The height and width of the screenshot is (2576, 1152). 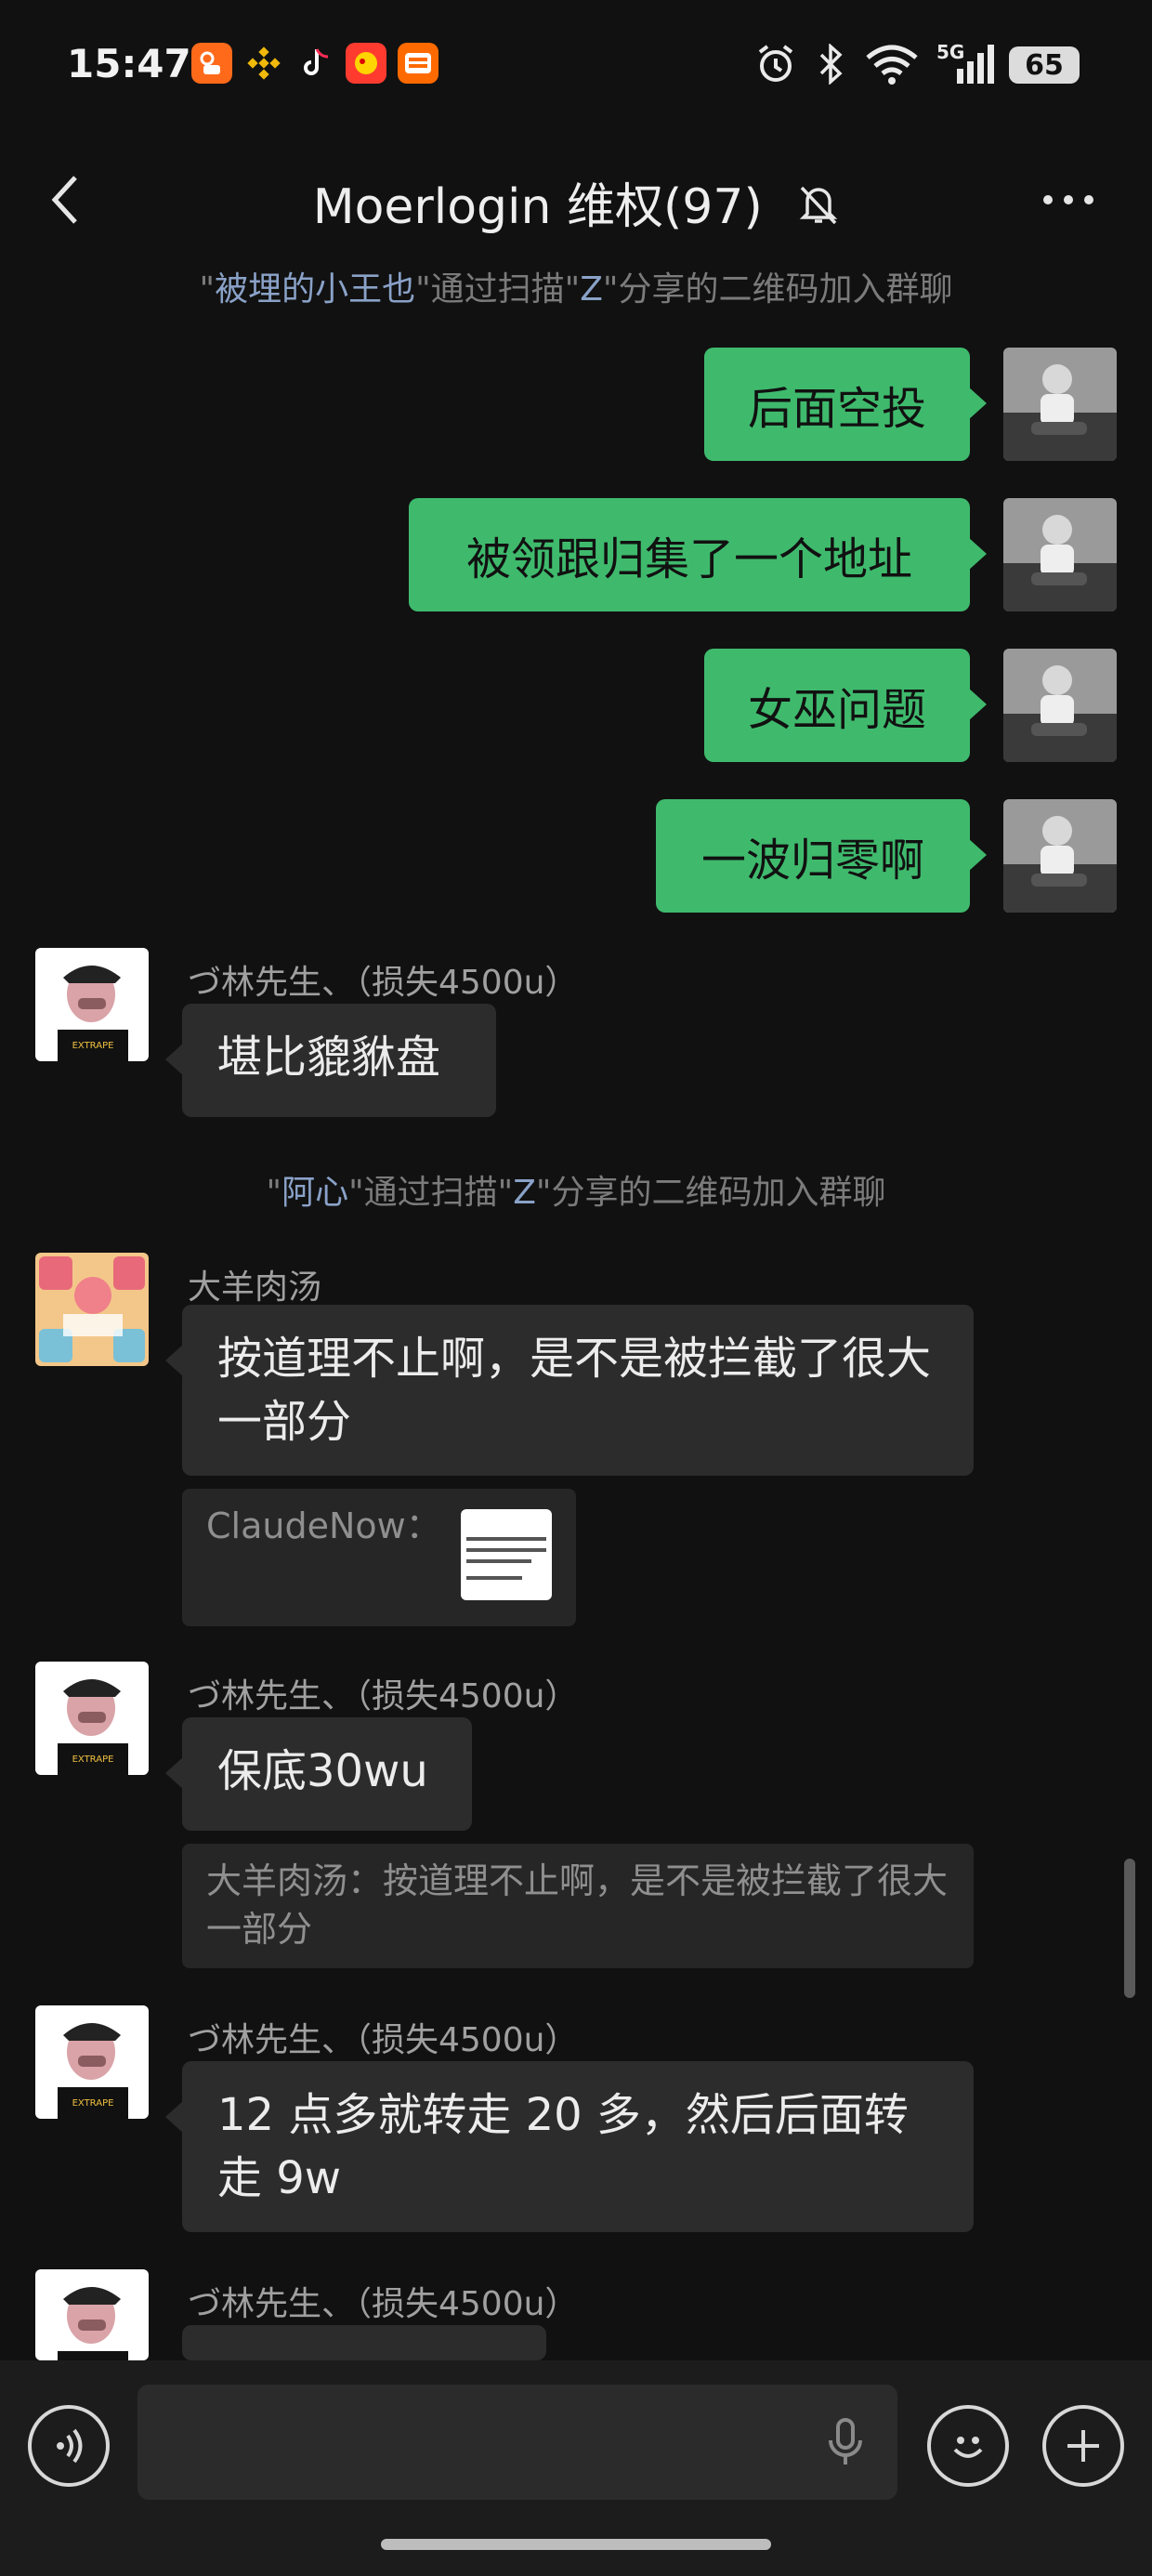 I want to click on alarm-icon, so click(x=776, y=64).